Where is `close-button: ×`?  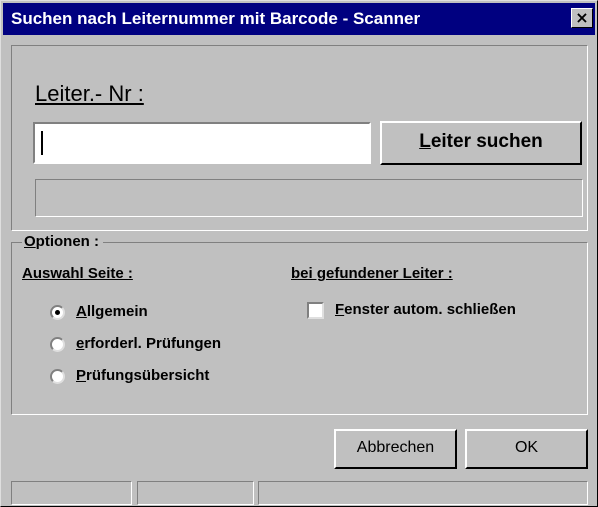
close-button: × is located at coordinates (582, 18).